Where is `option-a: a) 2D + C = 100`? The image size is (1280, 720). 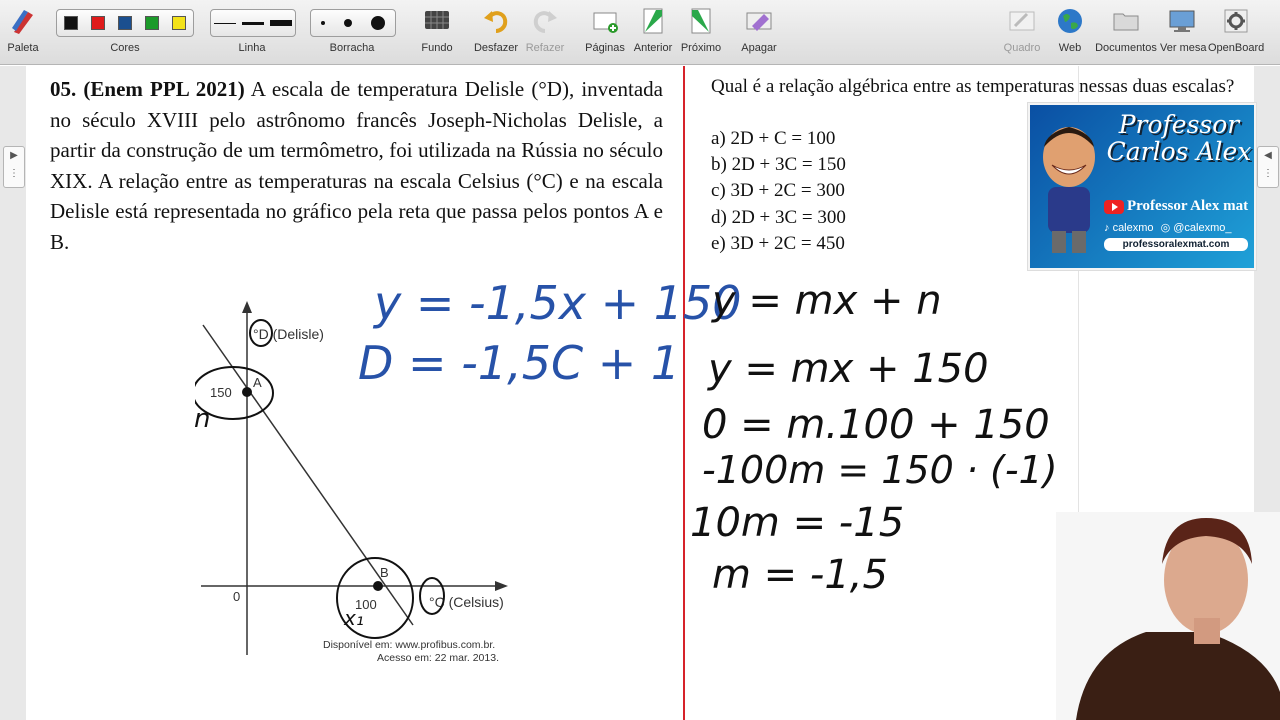 option-a: a) 2D + C = 100 is located at coordinates (773, 138).